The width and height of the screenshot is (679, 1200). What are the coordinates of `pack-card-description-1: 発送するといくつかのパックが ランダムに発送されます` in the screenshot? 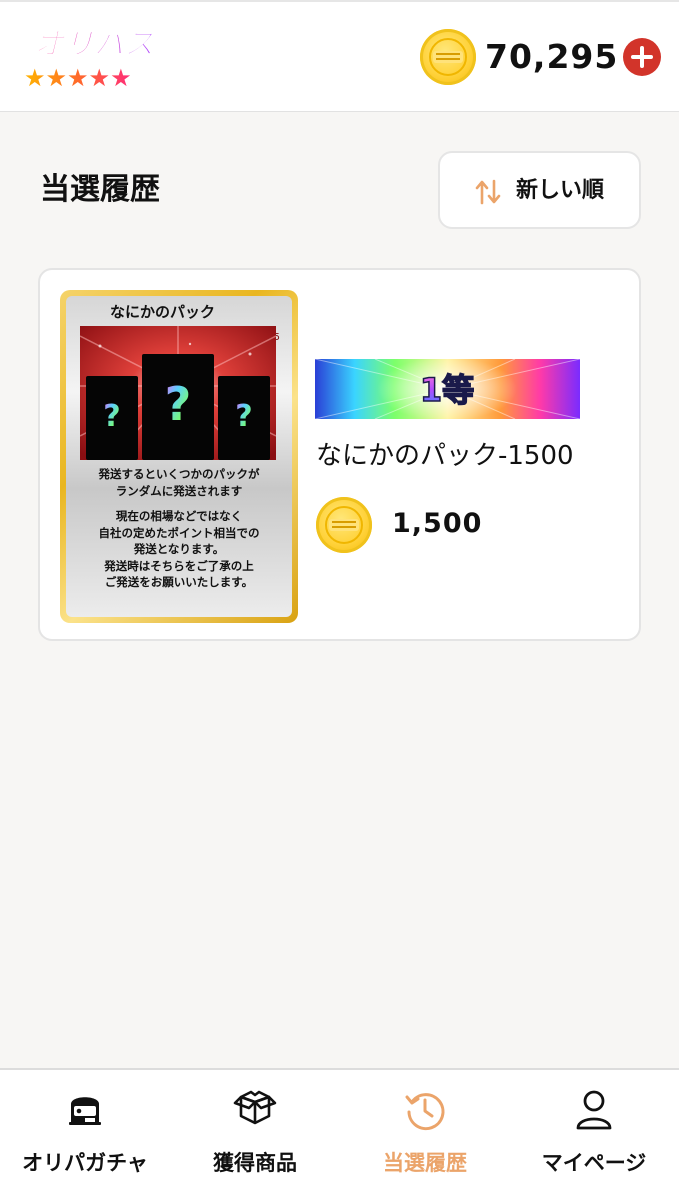 It's located at (179, 482).